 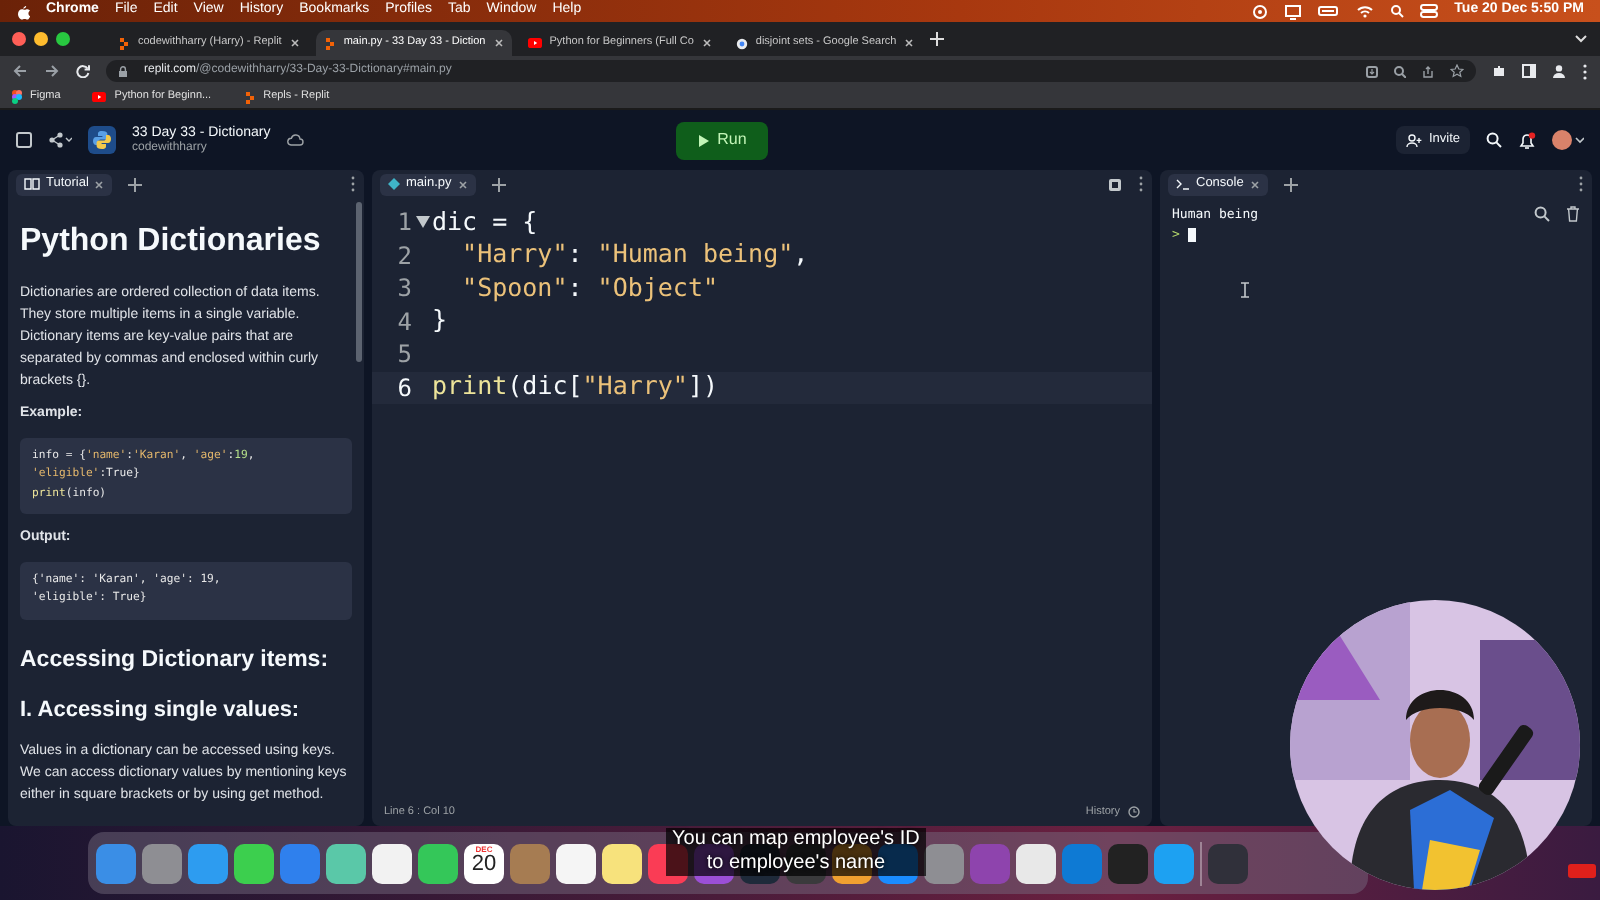 I want to click on code-line: "Spoon": "Object", so click(x=589, y=287).